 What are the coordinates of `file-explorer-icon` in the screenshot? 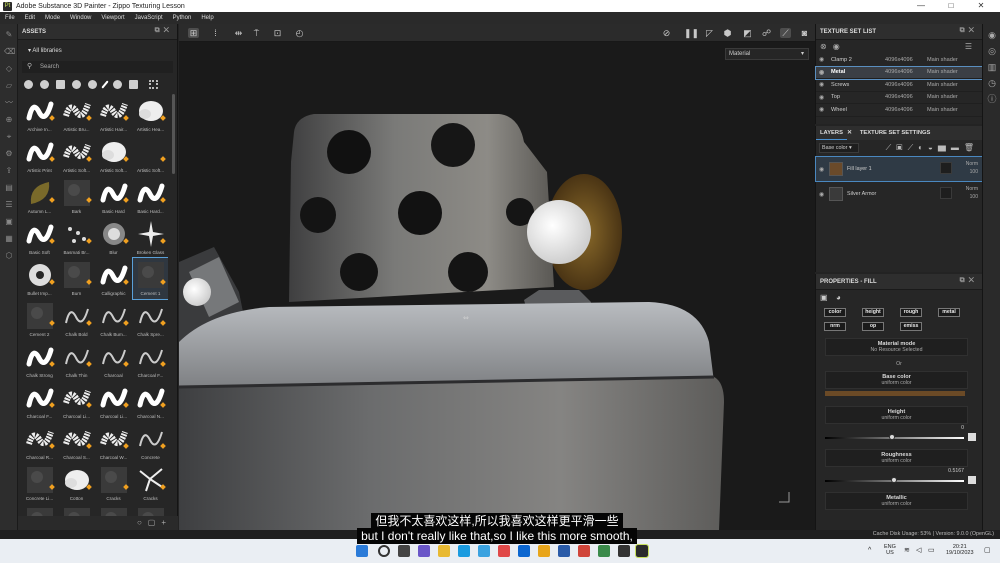 It's located at (444, 551).